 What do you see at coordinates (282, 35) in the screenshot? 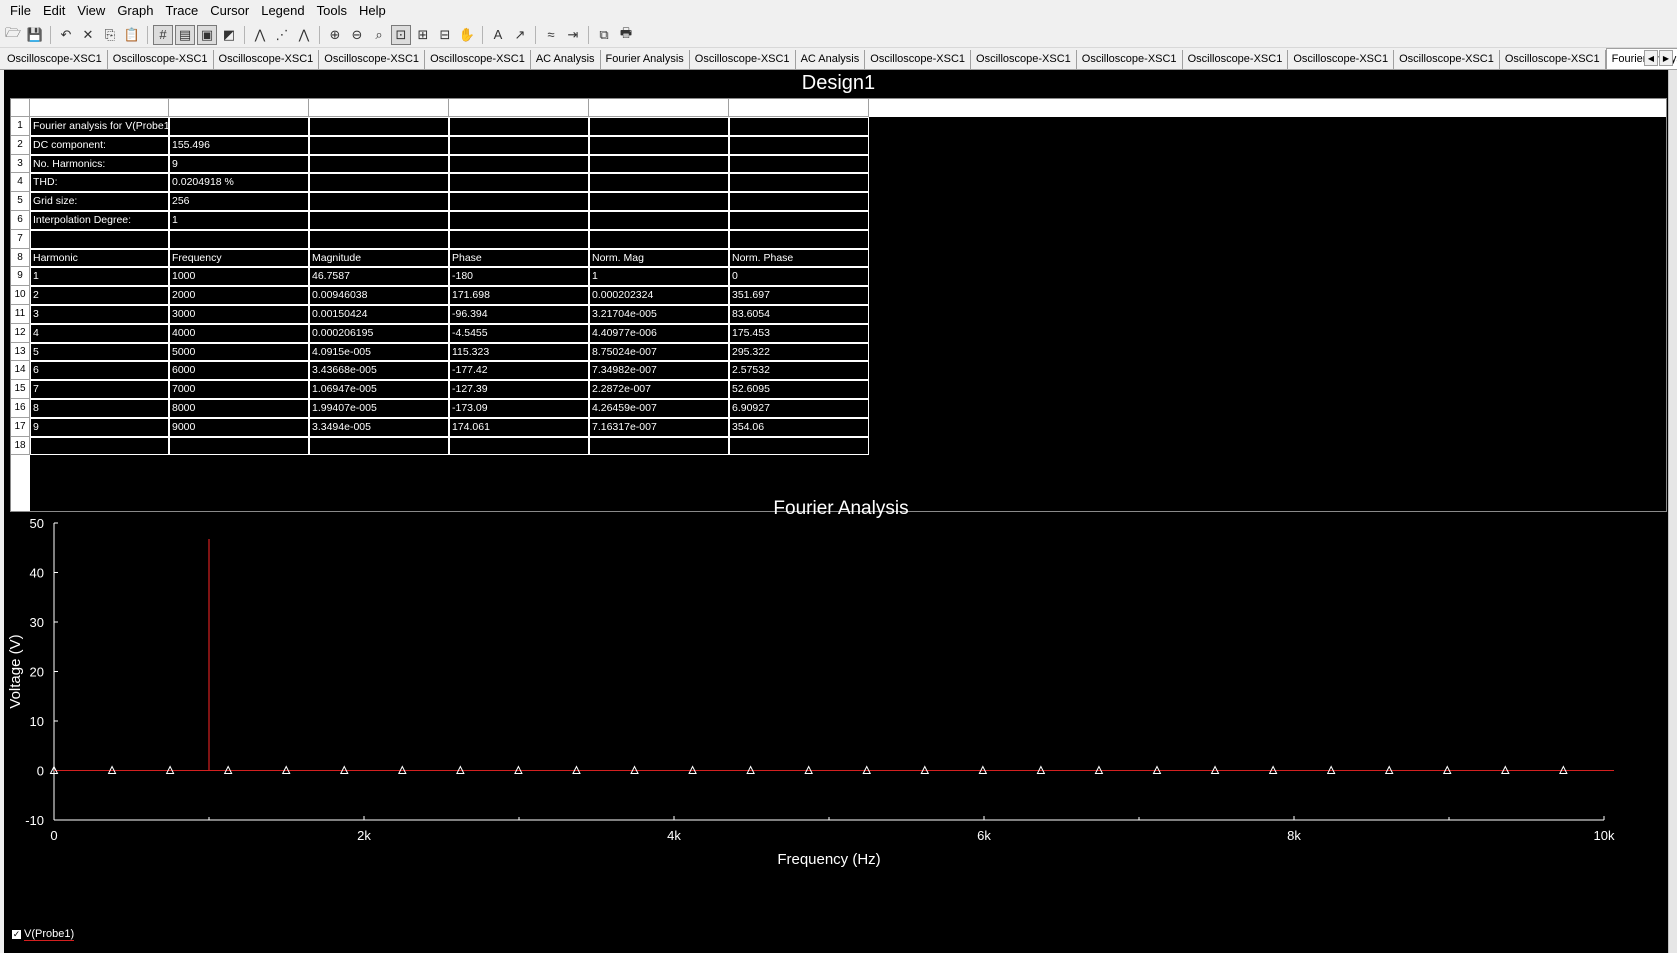
I see `trace-points-icon: ⋰` at bounding box center [282, 35].